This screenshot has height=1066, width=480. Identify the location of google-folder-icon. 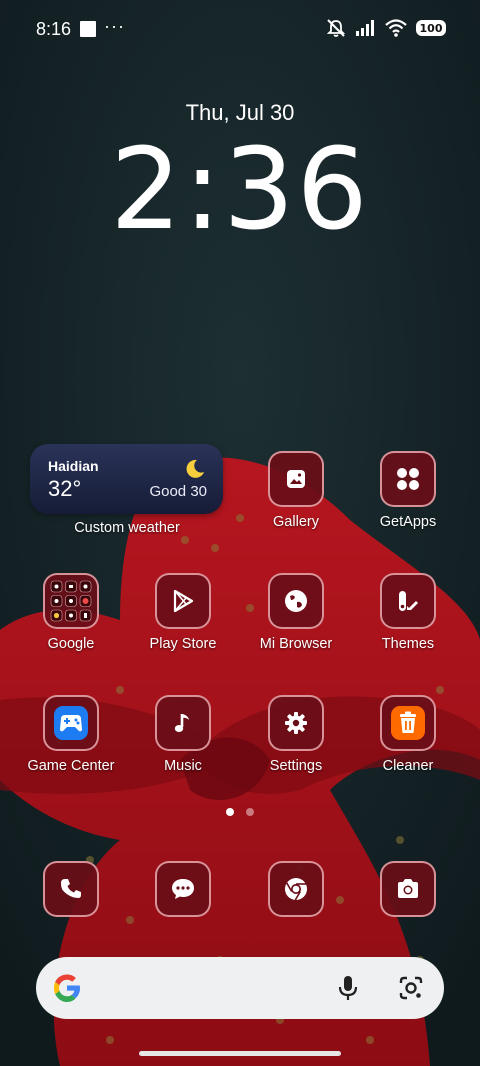
(71, 601).